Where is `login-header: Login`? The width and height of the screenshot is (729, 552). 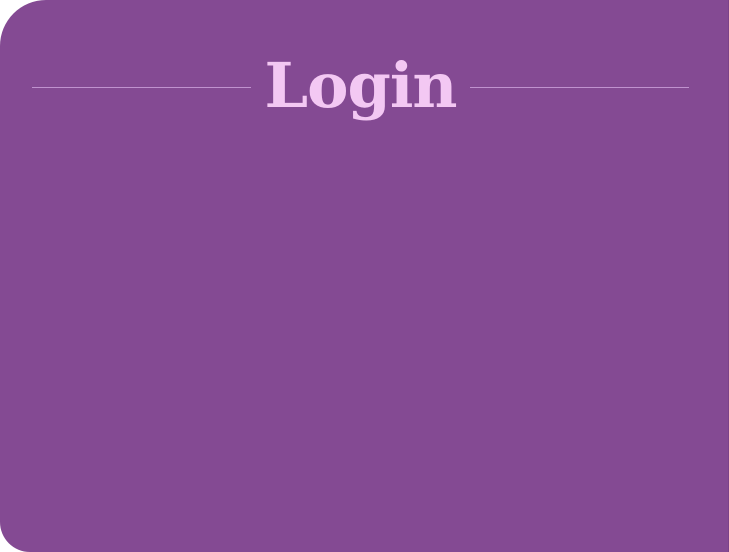
login-header: Login is located at coordinates (360, 88).